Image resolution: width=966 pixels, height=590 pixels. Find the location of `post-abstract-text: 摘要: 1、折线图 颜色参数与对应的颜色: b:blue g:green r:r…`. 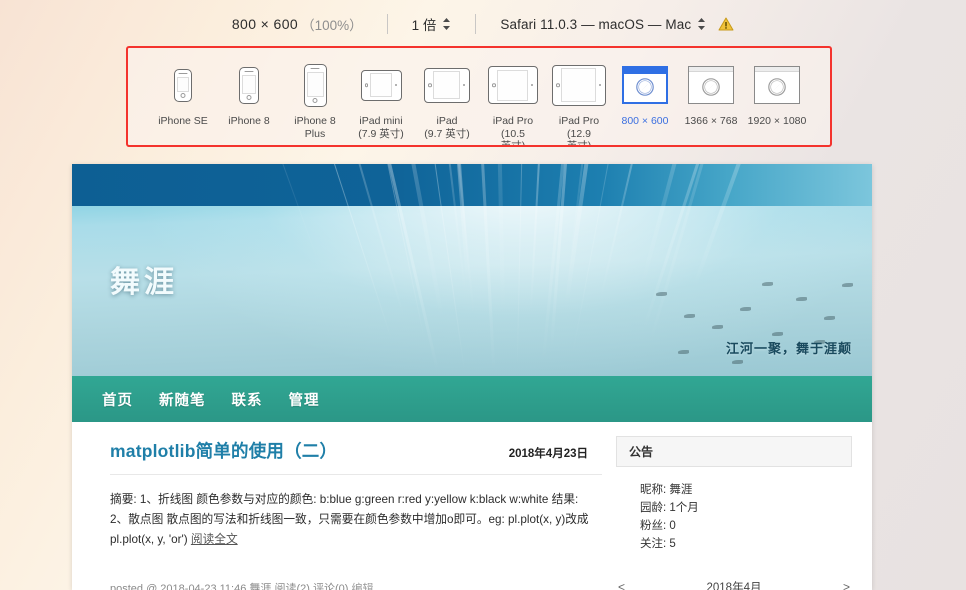

post-abstract-text: 摘要: 1、折线图 颜色参数与对应的颜色: b:blue g:green r:r… is located at coordinates (349, 519).